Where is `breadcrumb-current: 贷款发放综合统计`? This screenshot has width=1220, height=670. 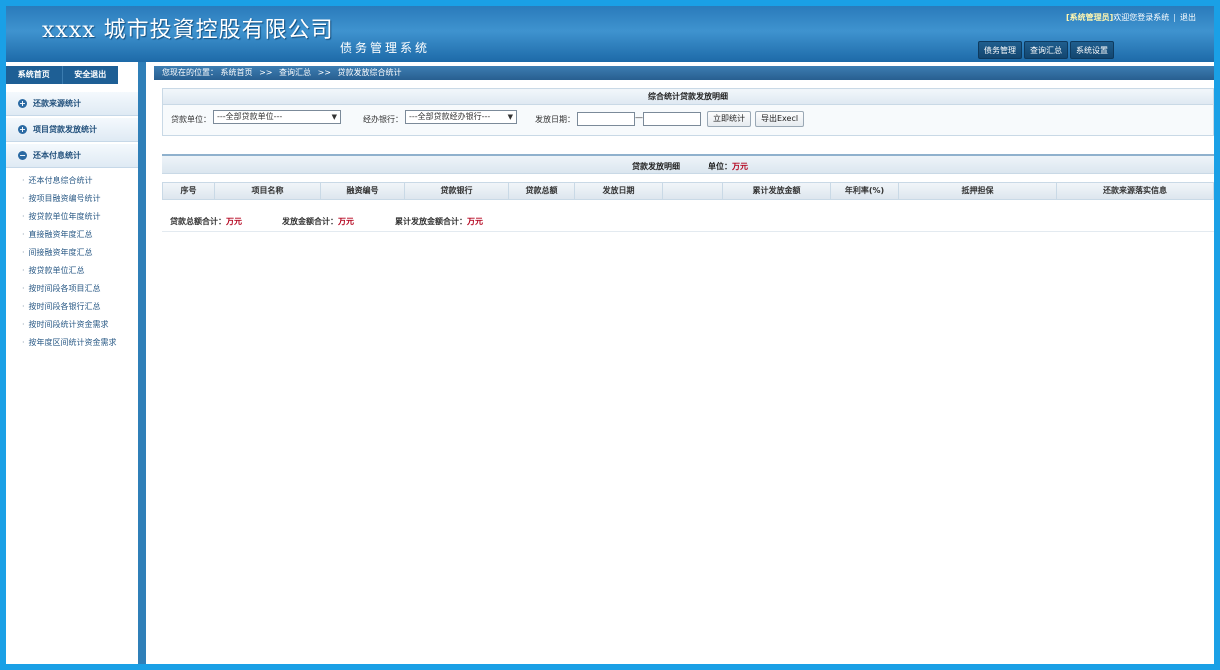
breadcrumb-current: 贷款发放综合统计 is located at coordinates (369, 72).